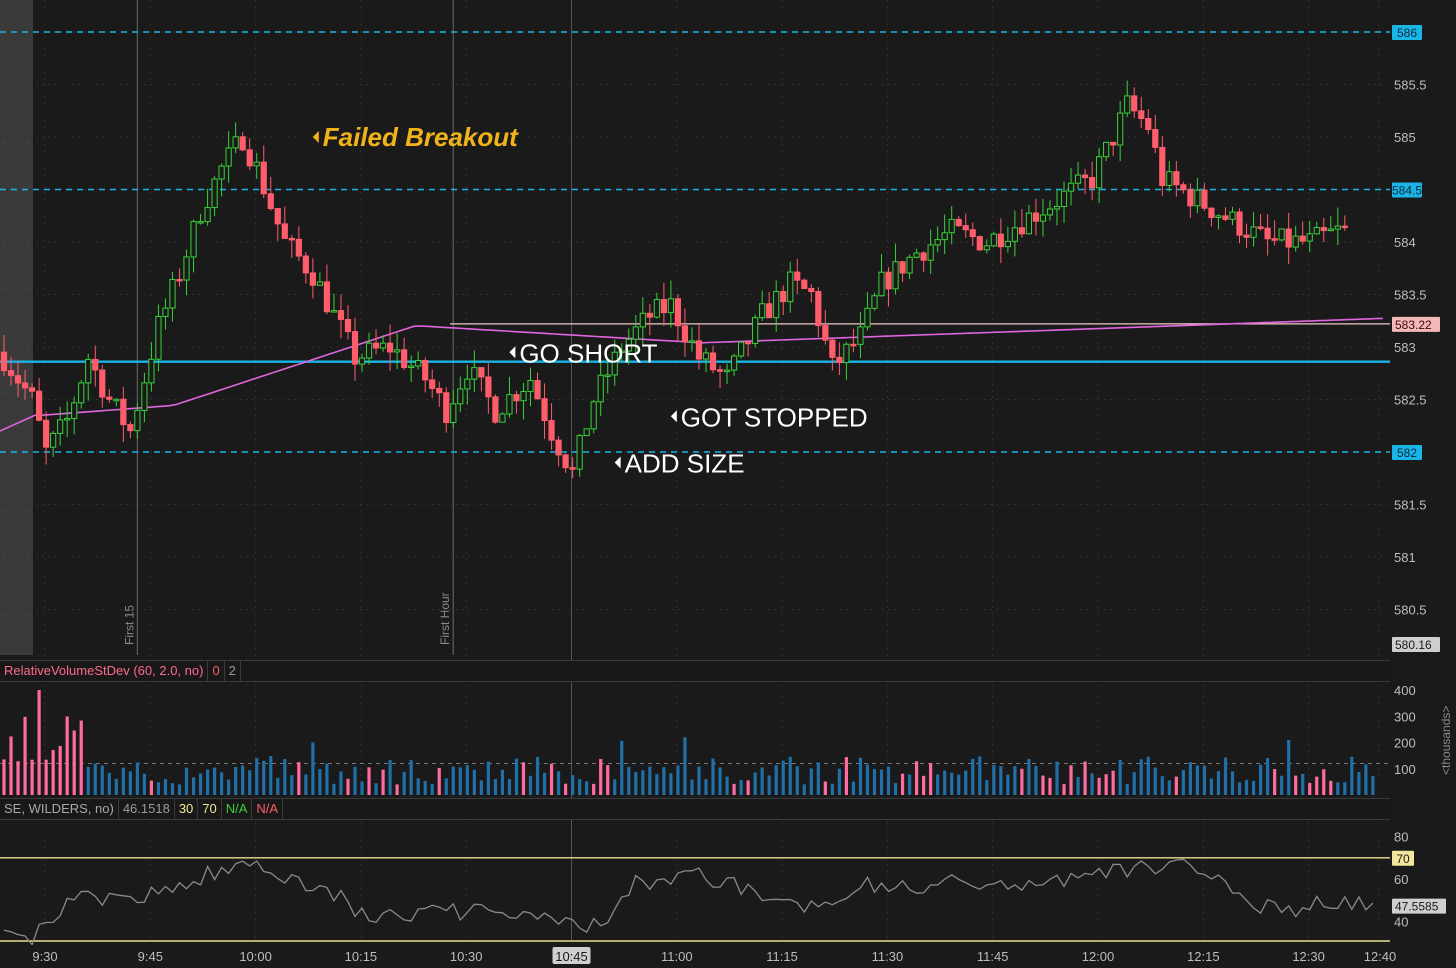 The width and height of the screenshot is (1456, 968). Describe the element at coordinates (59, 809) in the screenshot. I see `rsi-study-name: SE, WILDERS, no)` at that location.